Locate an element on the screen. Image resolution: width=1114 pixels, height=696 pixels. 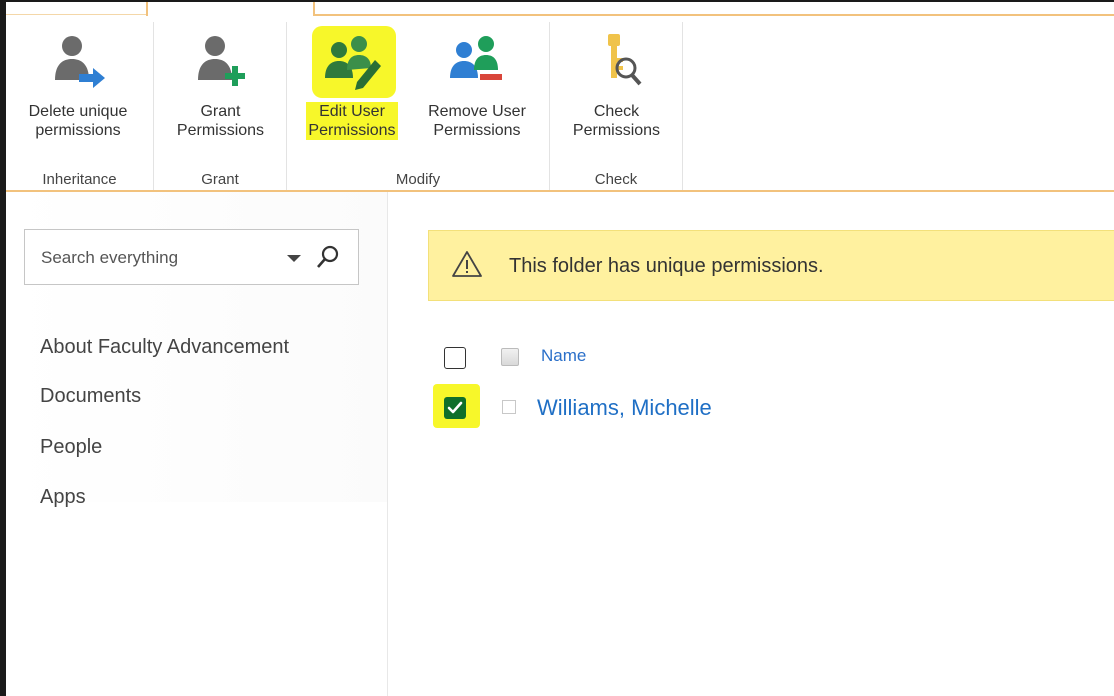
nav-item-about-faculty-advancement: About Faculty Advancement is located at coordinates (164, 347).